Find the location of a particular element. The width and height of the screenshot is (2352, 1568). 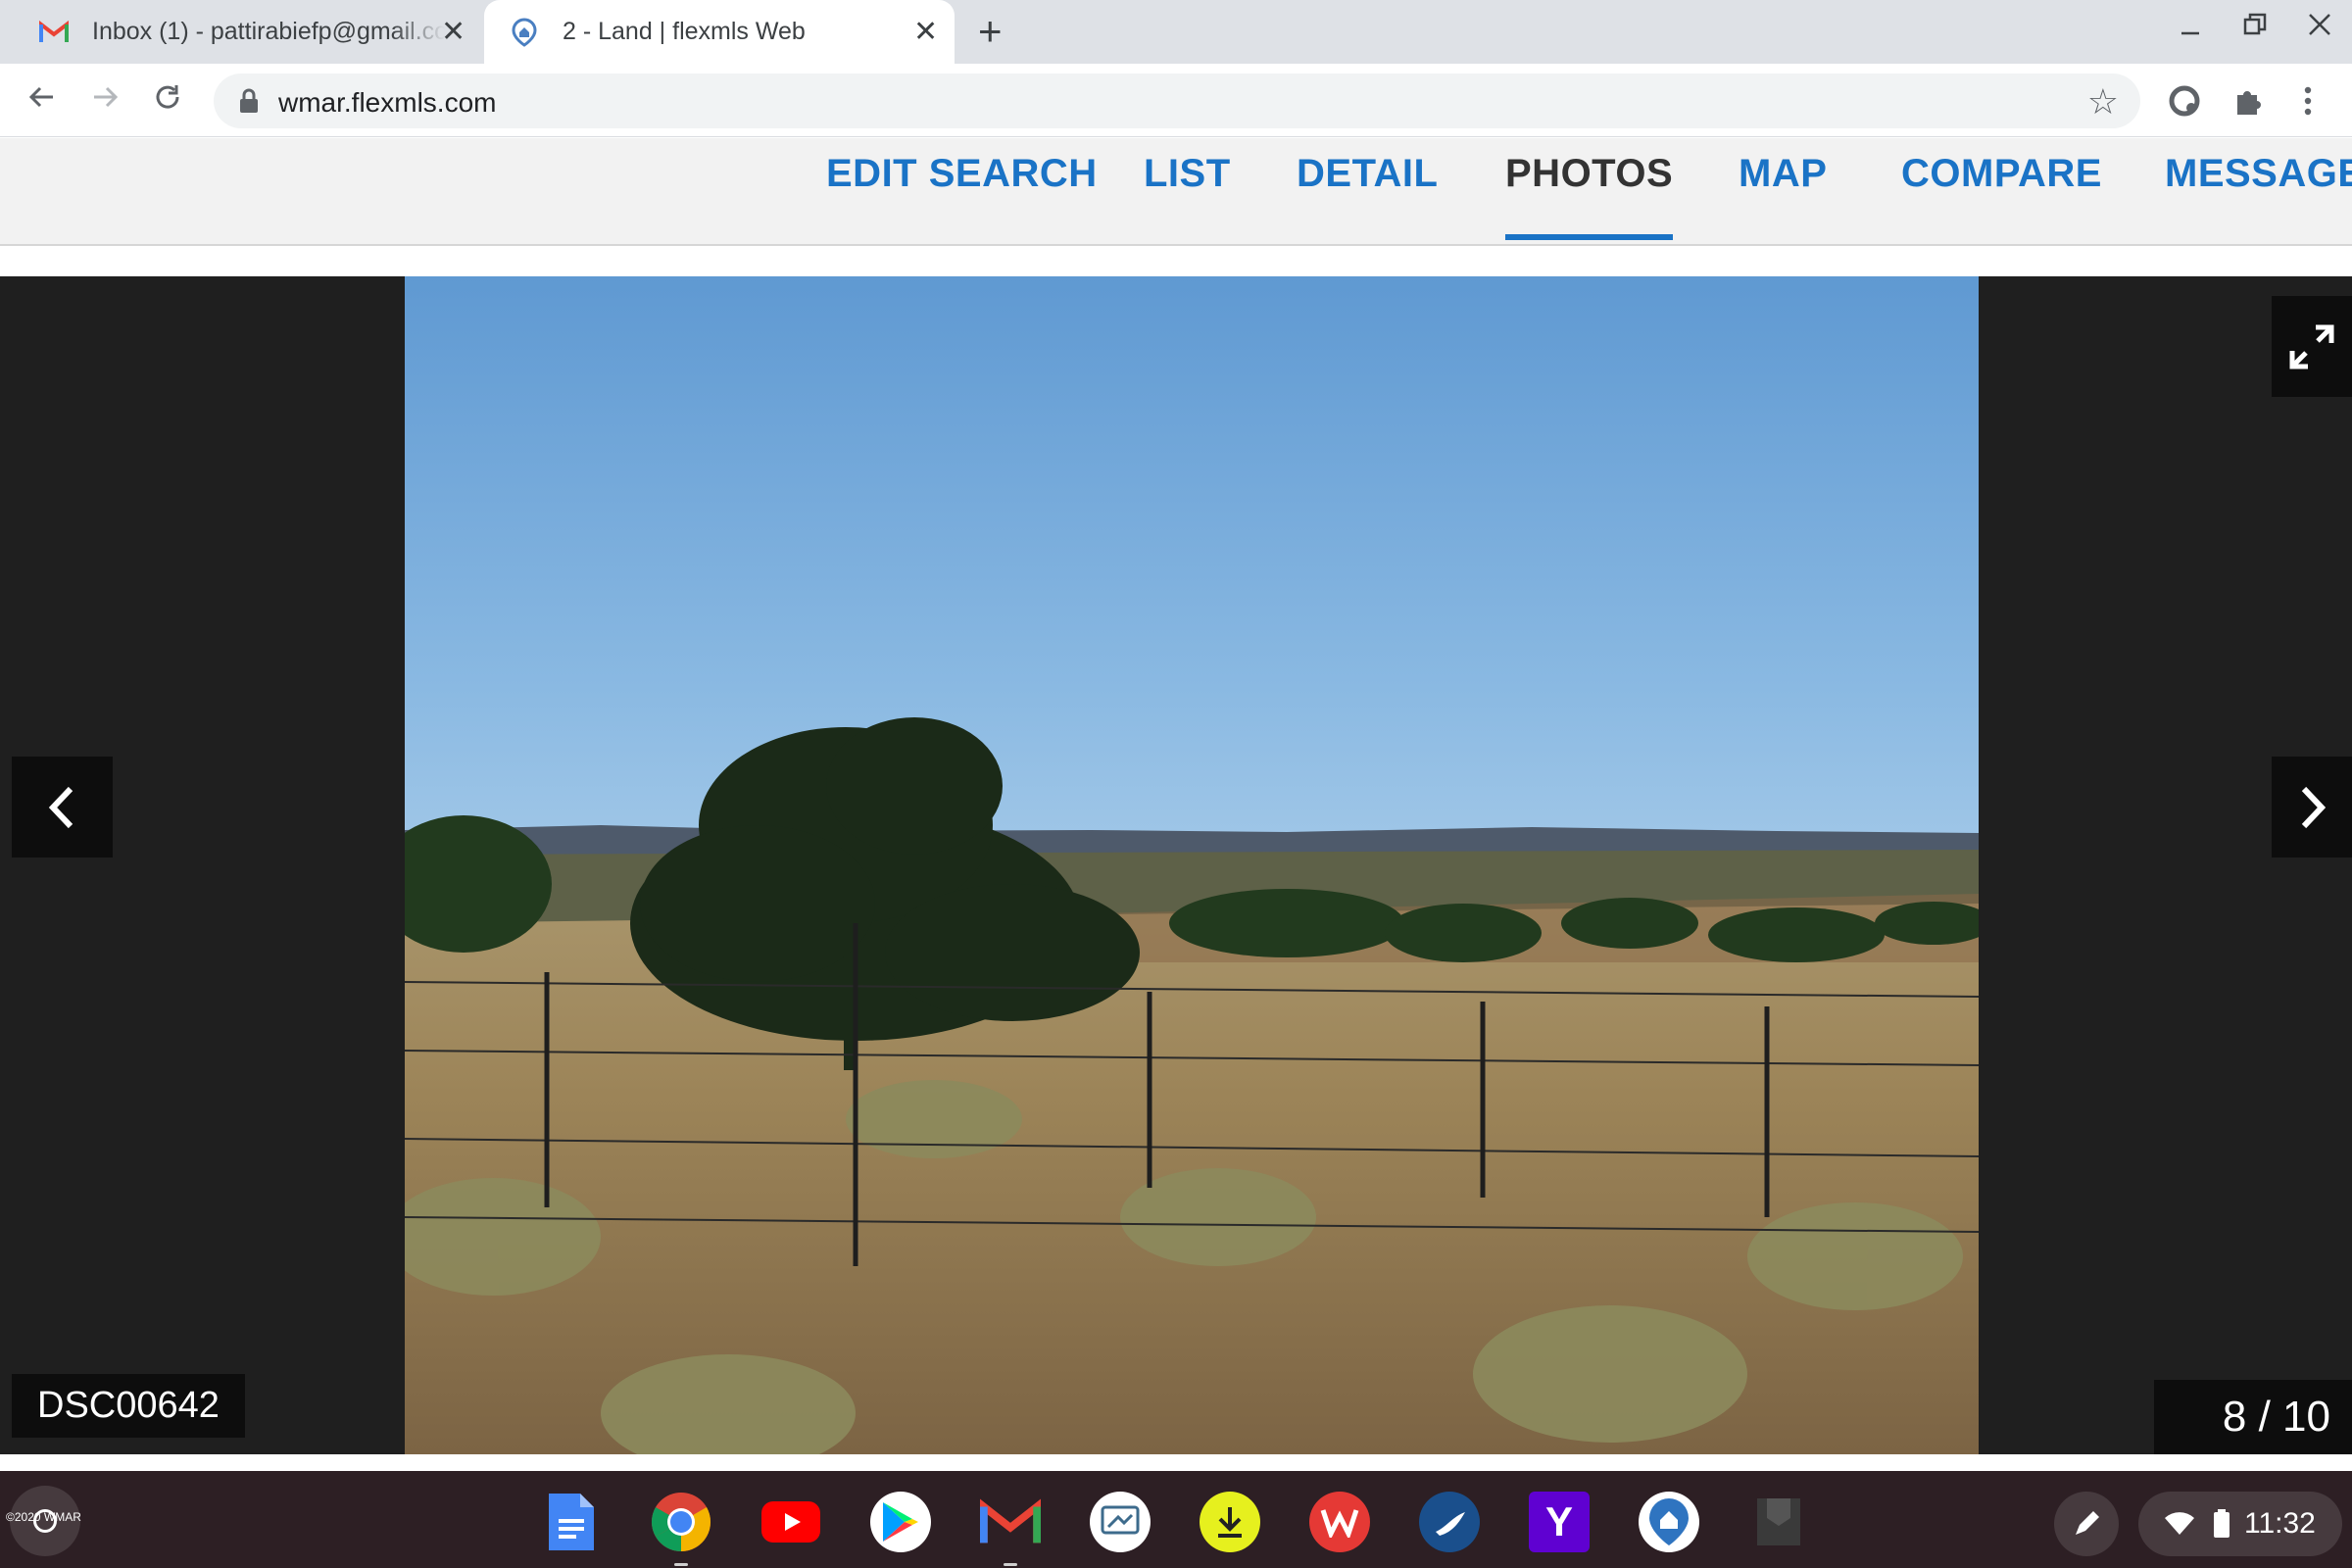

nav-list: LIST is located at coordinates (1187, 174).